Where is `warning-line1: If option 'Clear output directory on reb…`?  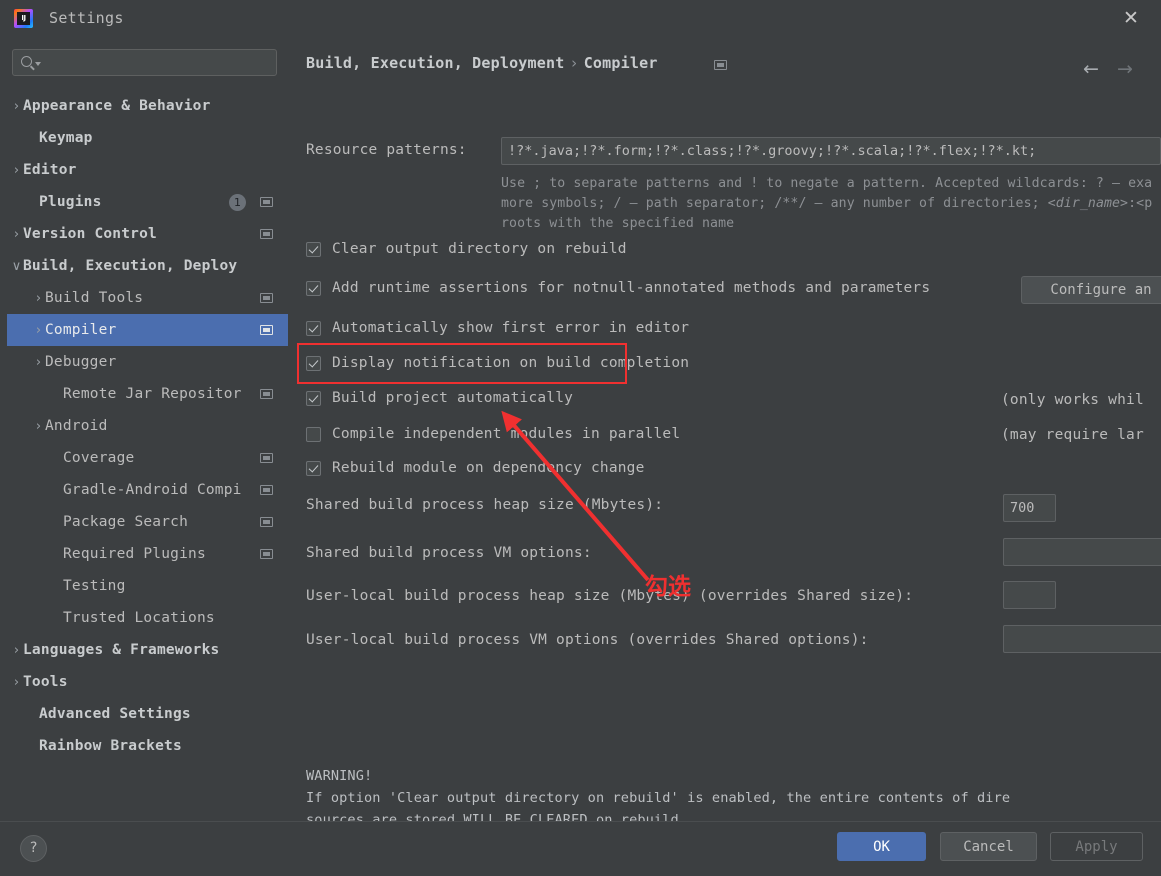
warning-line1: If option 'Clear output directory on reb… is located at coordinates (658, 798).